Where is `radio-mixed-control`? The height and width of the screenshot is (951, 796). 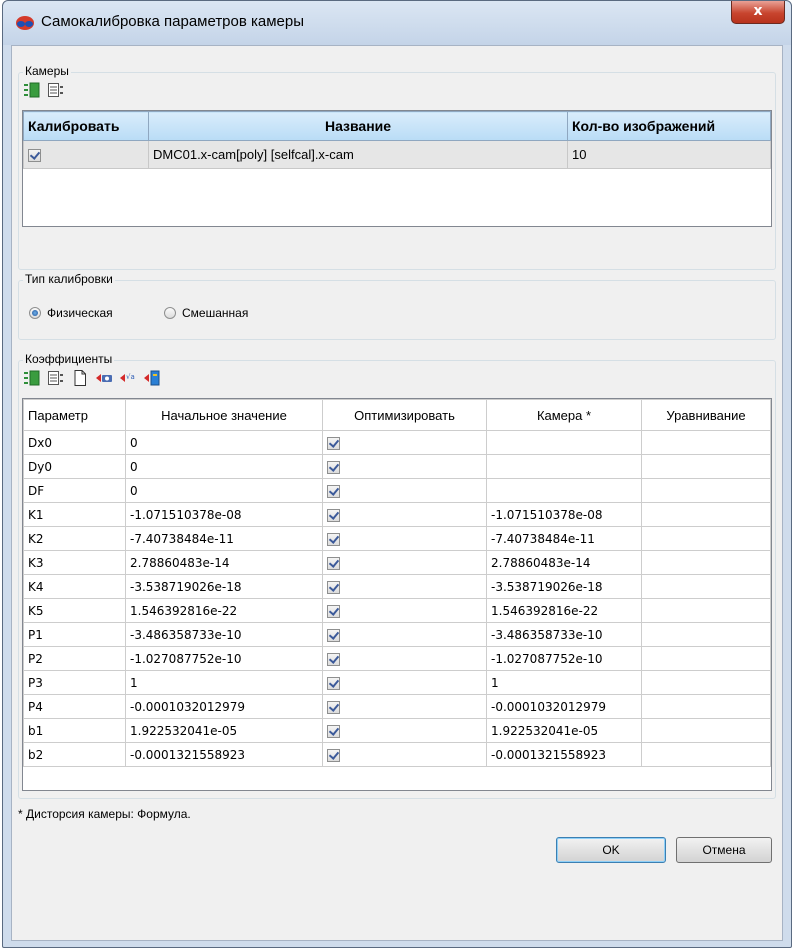 radio-mixed-control is located at coordinates (170, 313).